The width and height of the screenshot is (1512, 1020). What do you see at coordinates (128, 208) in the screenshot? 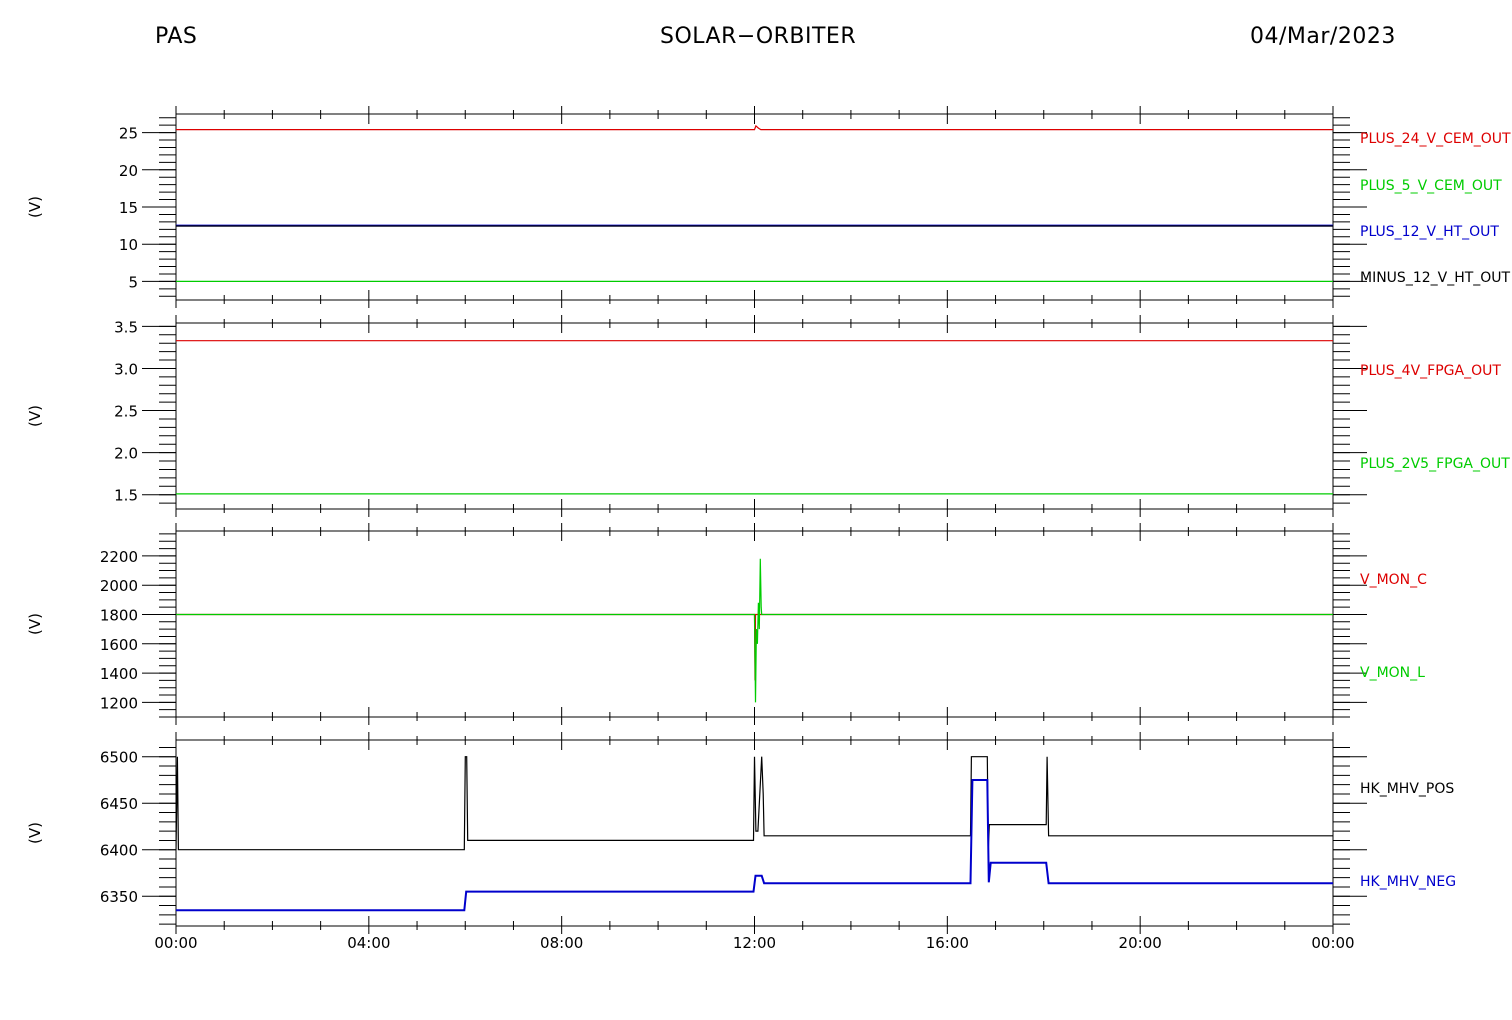
I see `y-tick-label: 15` at bounding box center [128, 208].